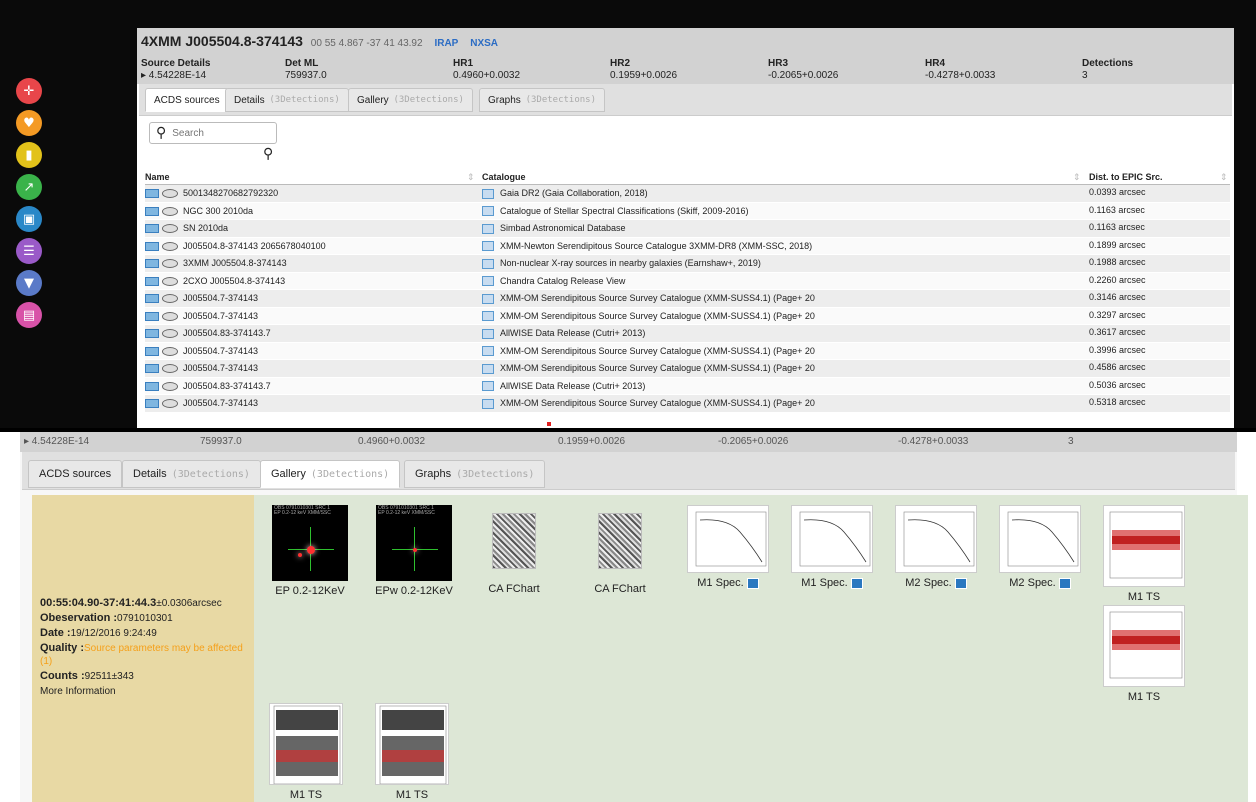 The height and width of the screenshot is (802, 1256). What do you see at coordinates (145, 691) in the screenshot?
I see `more-information-link: More Information` at bounding box center [145, 691].